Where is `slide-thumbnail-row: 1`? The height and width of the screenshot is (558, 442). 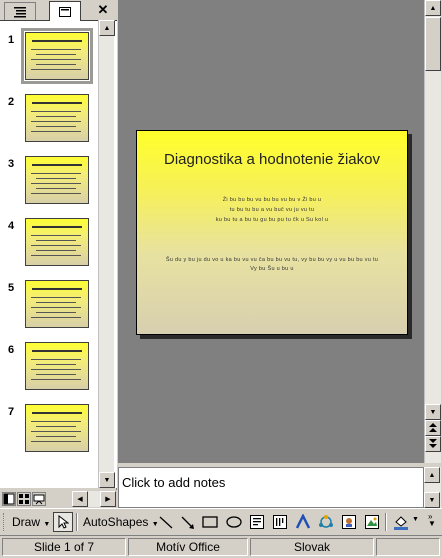 slide-thumbnail-row: 1 is located at coordinates (49, 56).